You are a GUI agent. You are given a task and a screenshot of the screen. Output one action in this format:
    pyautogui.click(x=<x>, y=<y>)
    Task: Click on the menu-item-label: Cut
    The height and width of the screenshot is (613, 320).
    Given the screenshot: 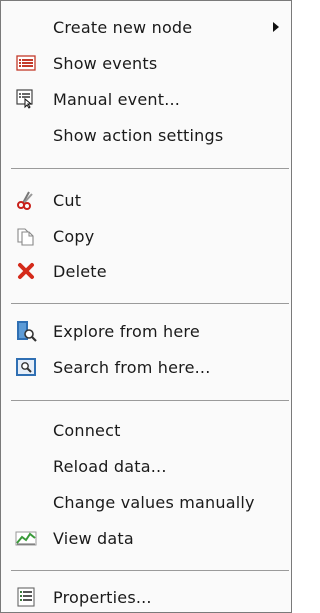 What is the action you would take?
    pyautogui.click(x=67, y=200)
    